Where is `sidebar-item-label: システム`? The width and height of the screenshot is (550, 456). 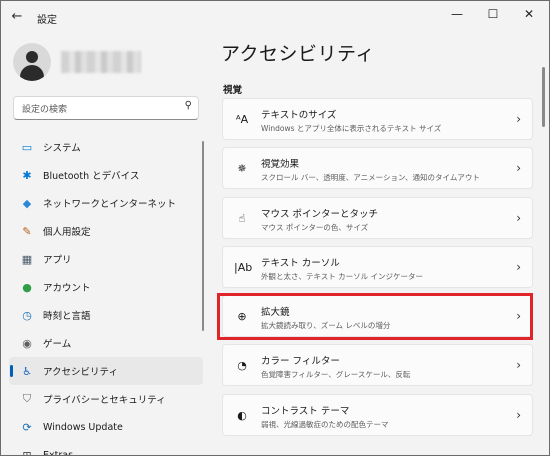 sidebar-item-label: システム is located at coordinates (62, 148).